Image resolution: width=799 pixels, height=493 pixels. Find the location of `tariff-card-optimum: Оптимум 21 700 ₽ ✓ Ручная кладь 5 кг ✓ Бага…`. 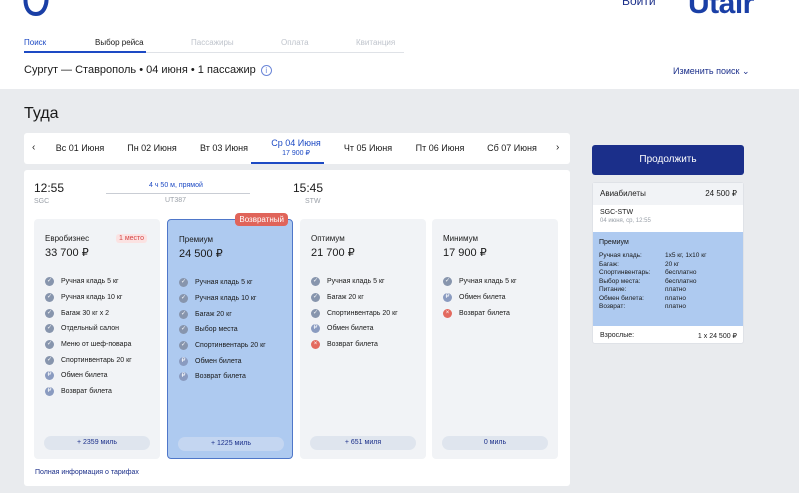

tariff-card-optimum: Оптимум 21 700 ₽ ✓ Ручная кладь 5 кг ✓ Бага… is located at coordinates (363, 339).